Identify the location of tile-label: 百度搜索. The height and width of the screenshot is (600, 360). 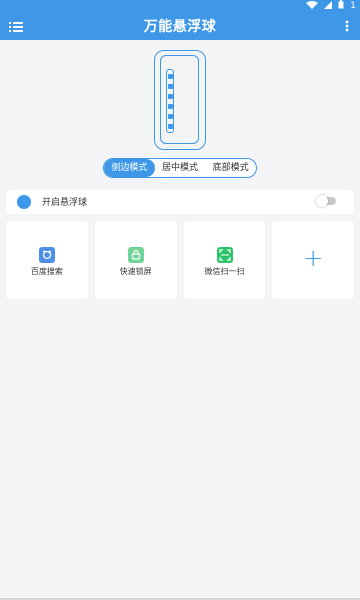
(46, 271).